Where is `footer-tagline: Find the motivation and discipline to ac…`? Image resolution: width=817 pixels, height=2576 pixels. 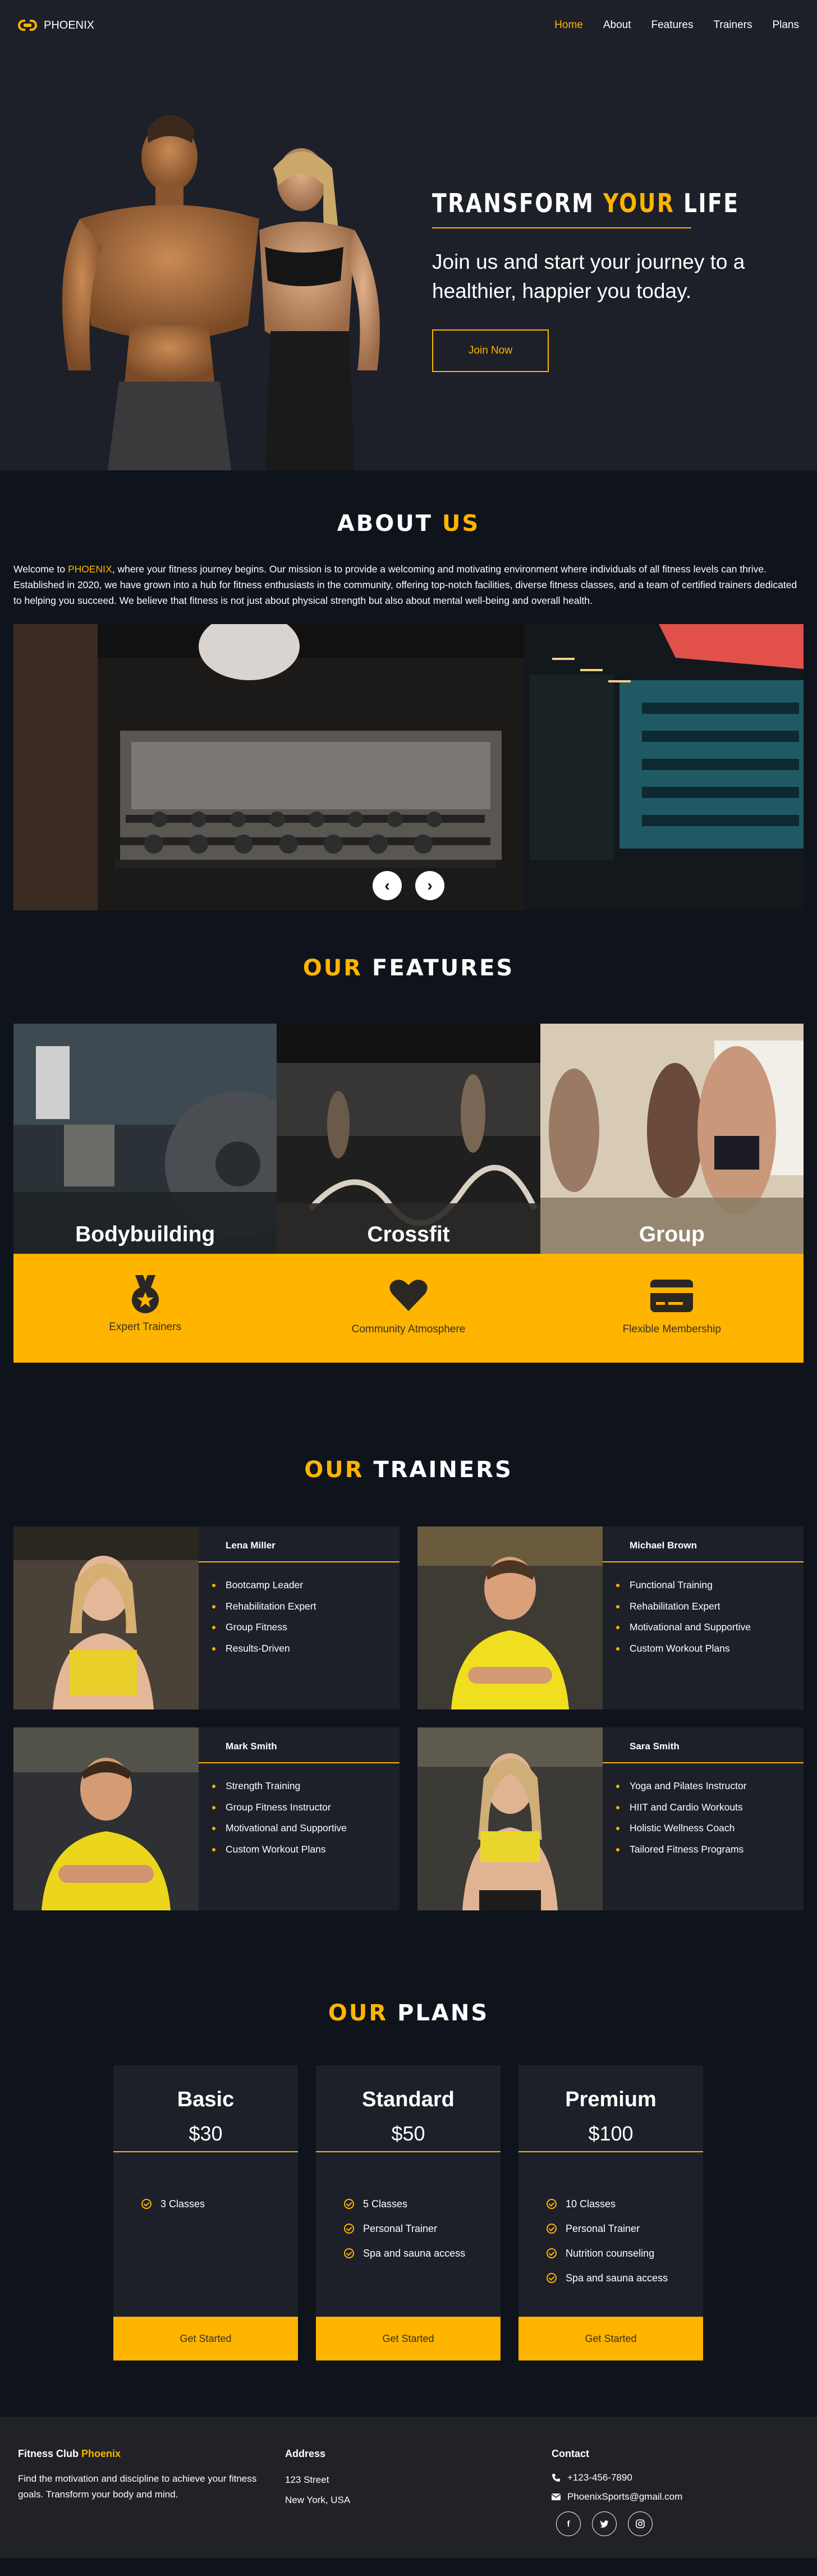
footer-tagline: Find the motivation and discipline to ac… is located at coordinates (137, 2486).